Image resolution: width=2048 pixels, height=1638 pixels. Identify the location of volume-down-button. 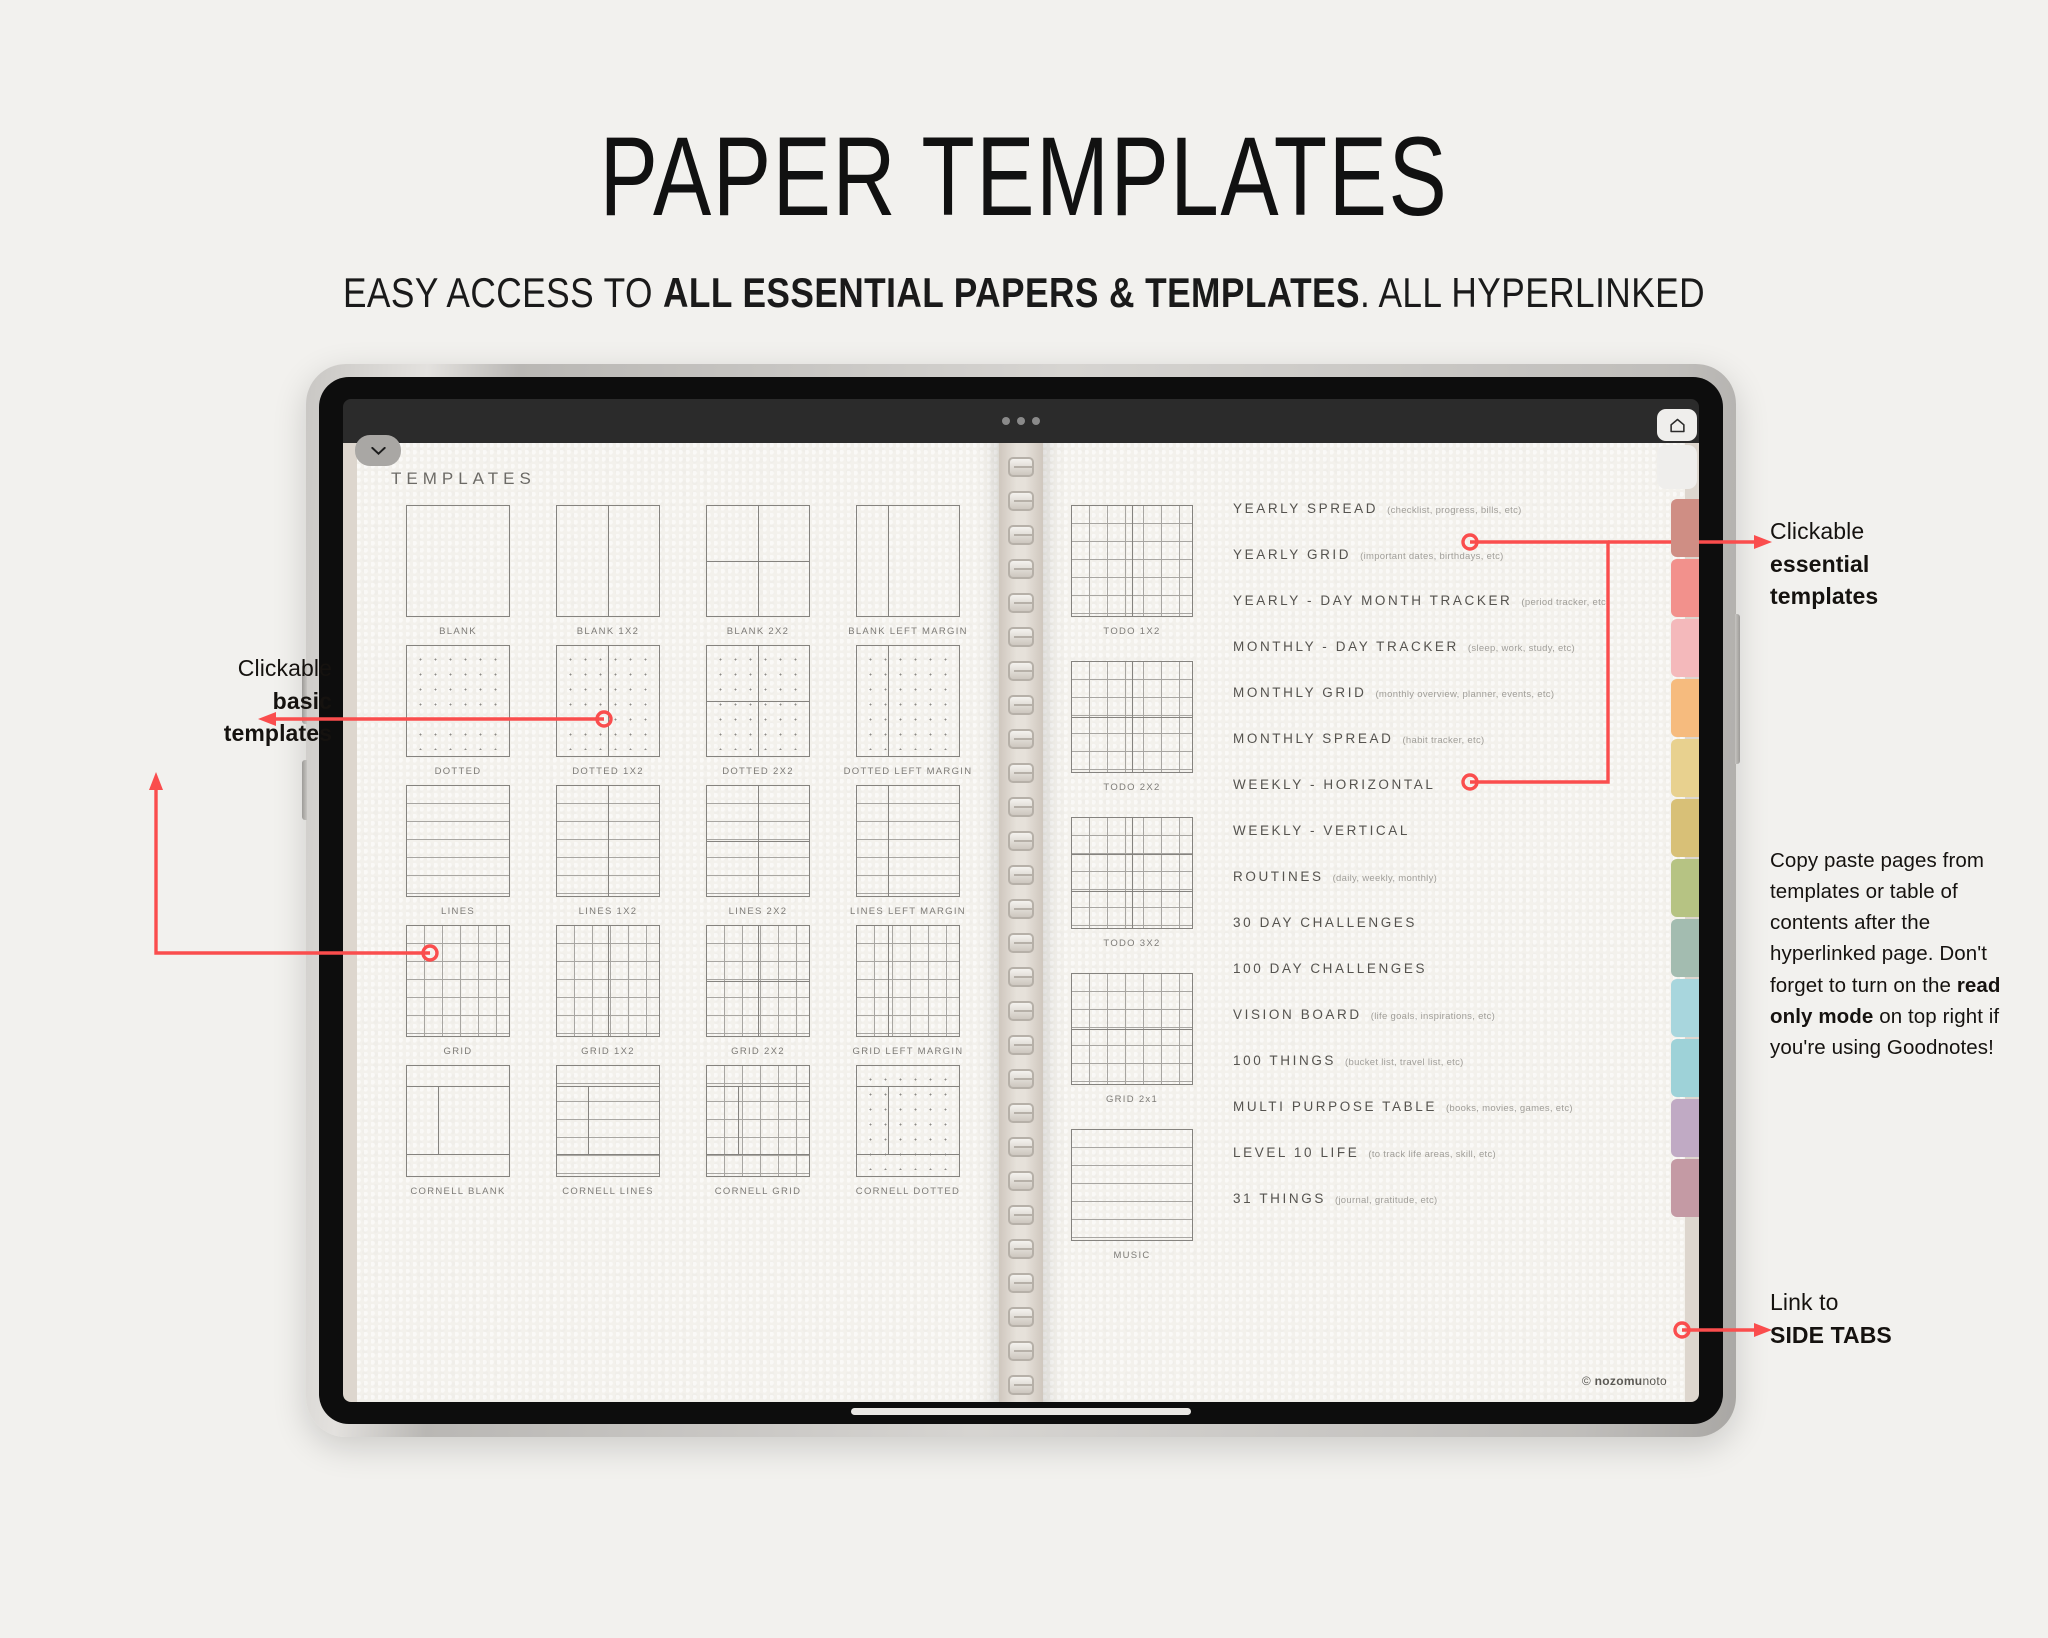
(304, 790).